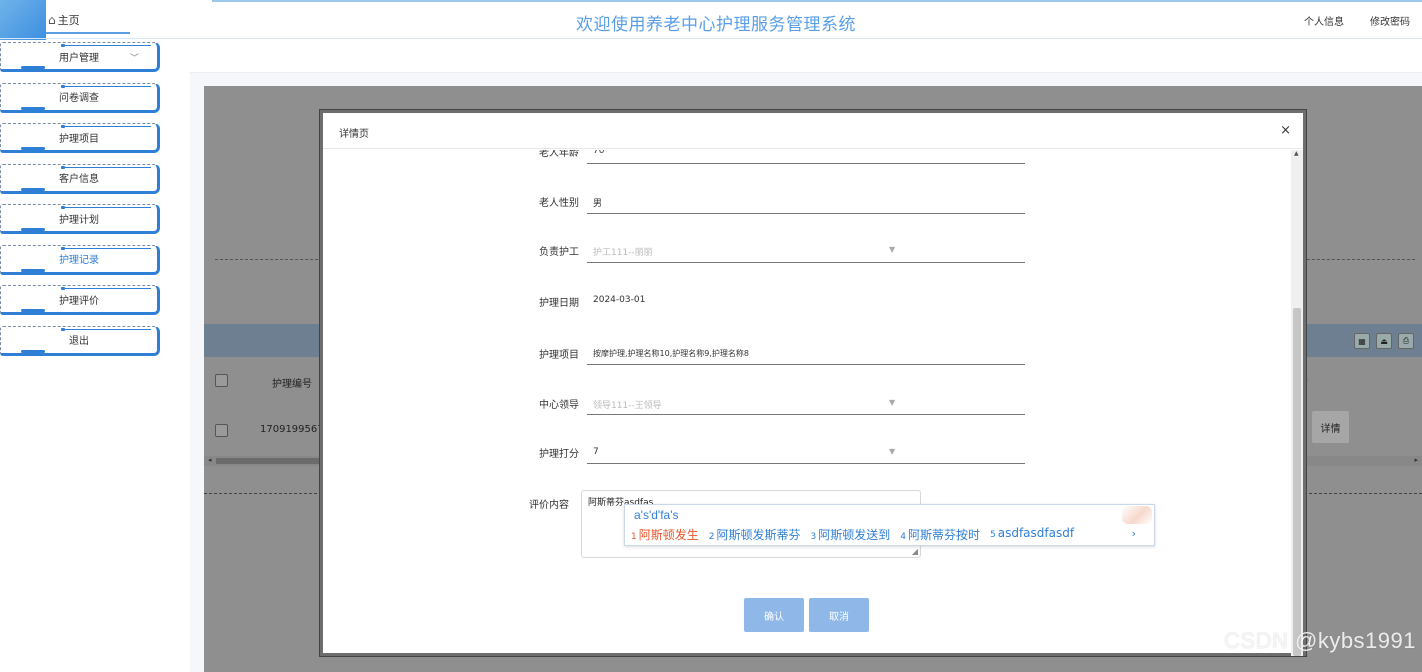  I want to click on confirm-button: 确认, so click(774, 615).